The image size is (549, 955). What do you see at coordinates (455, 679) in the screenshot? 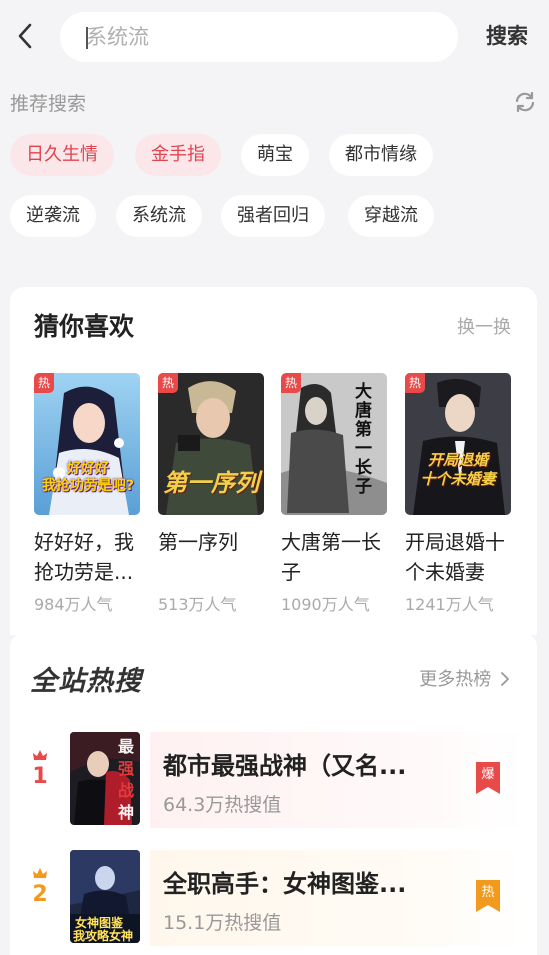
I see `more-ranking-label: 更多热榜` at bounding box center [455, 679].